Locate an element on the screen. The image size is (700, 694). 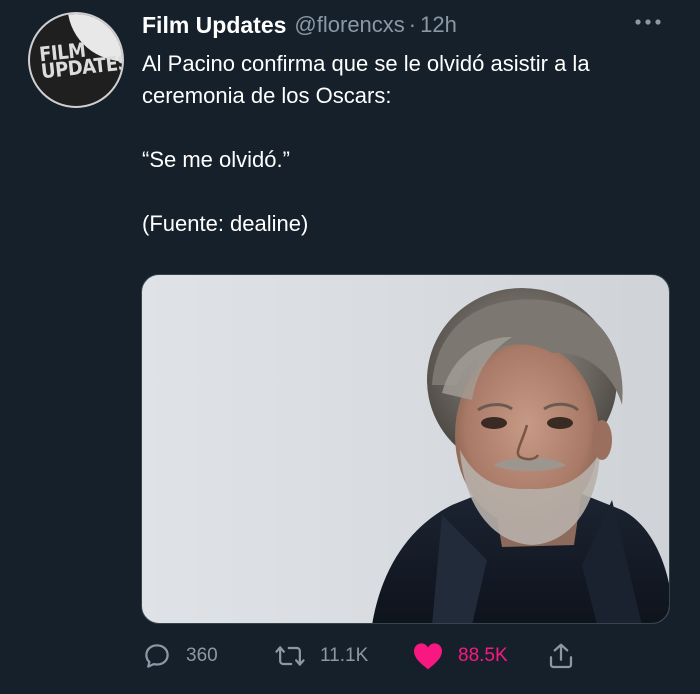
avatar-logo: FILM UPDATES is located at coordinates (81, 61).